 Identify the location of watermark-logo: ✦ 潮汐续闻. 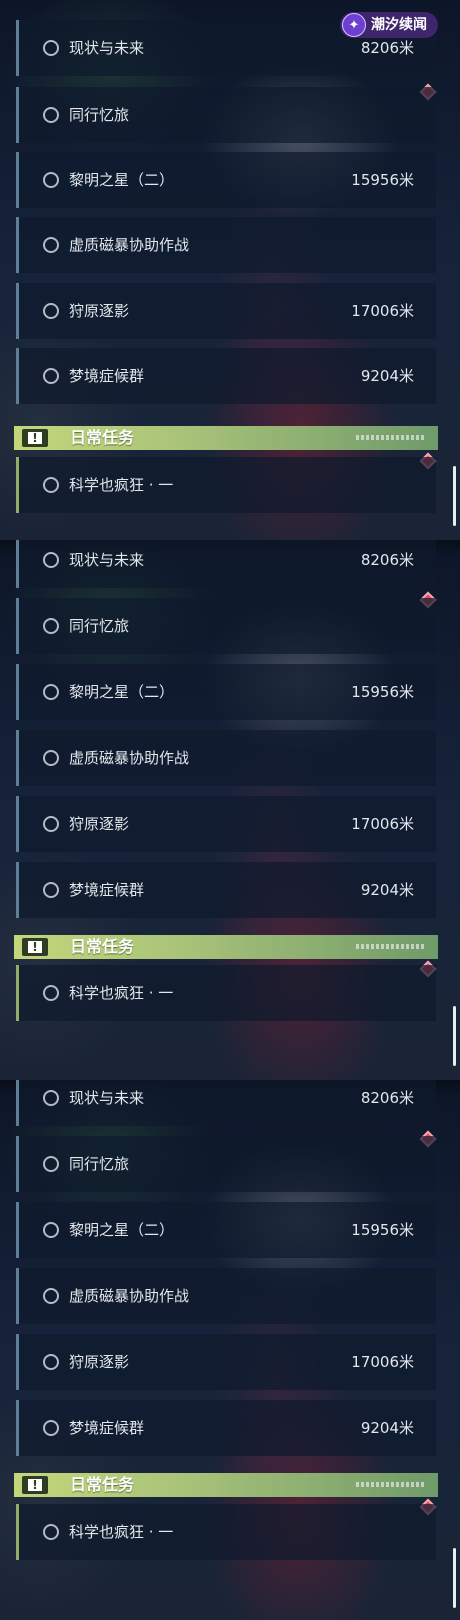
(389, 25).